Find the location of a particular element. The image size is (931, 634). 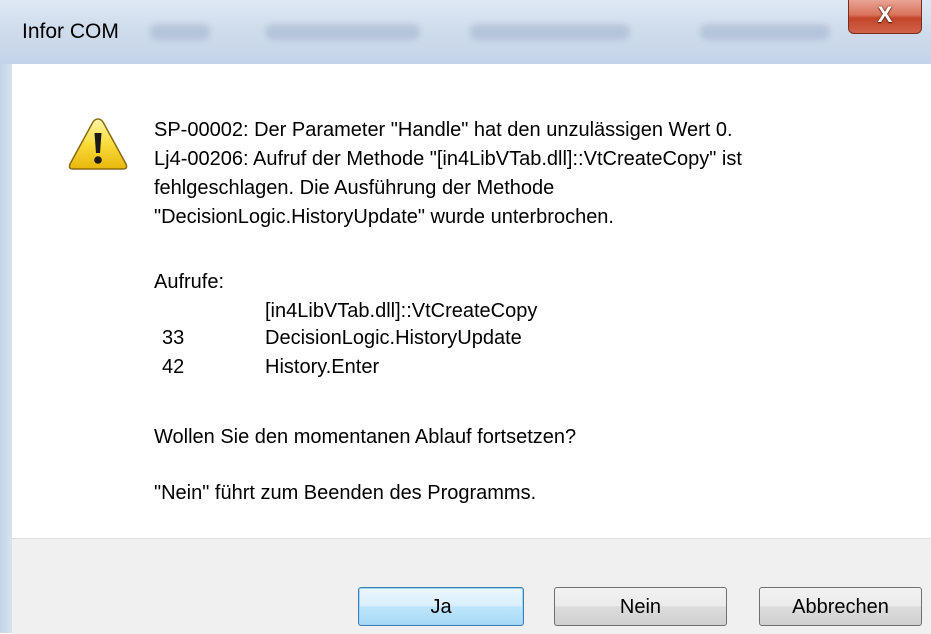

call-line-number: 42 is located at coordinates (173, 367).